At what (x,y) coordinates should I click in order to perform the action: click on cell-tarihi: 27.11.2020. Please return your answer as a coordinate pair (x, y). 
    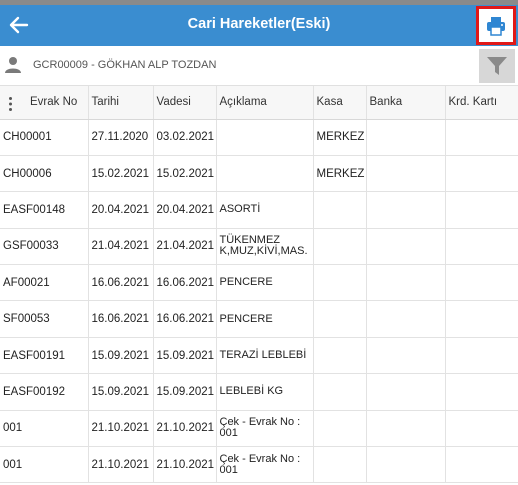
    Looking at the image, I should click on (121, 137).